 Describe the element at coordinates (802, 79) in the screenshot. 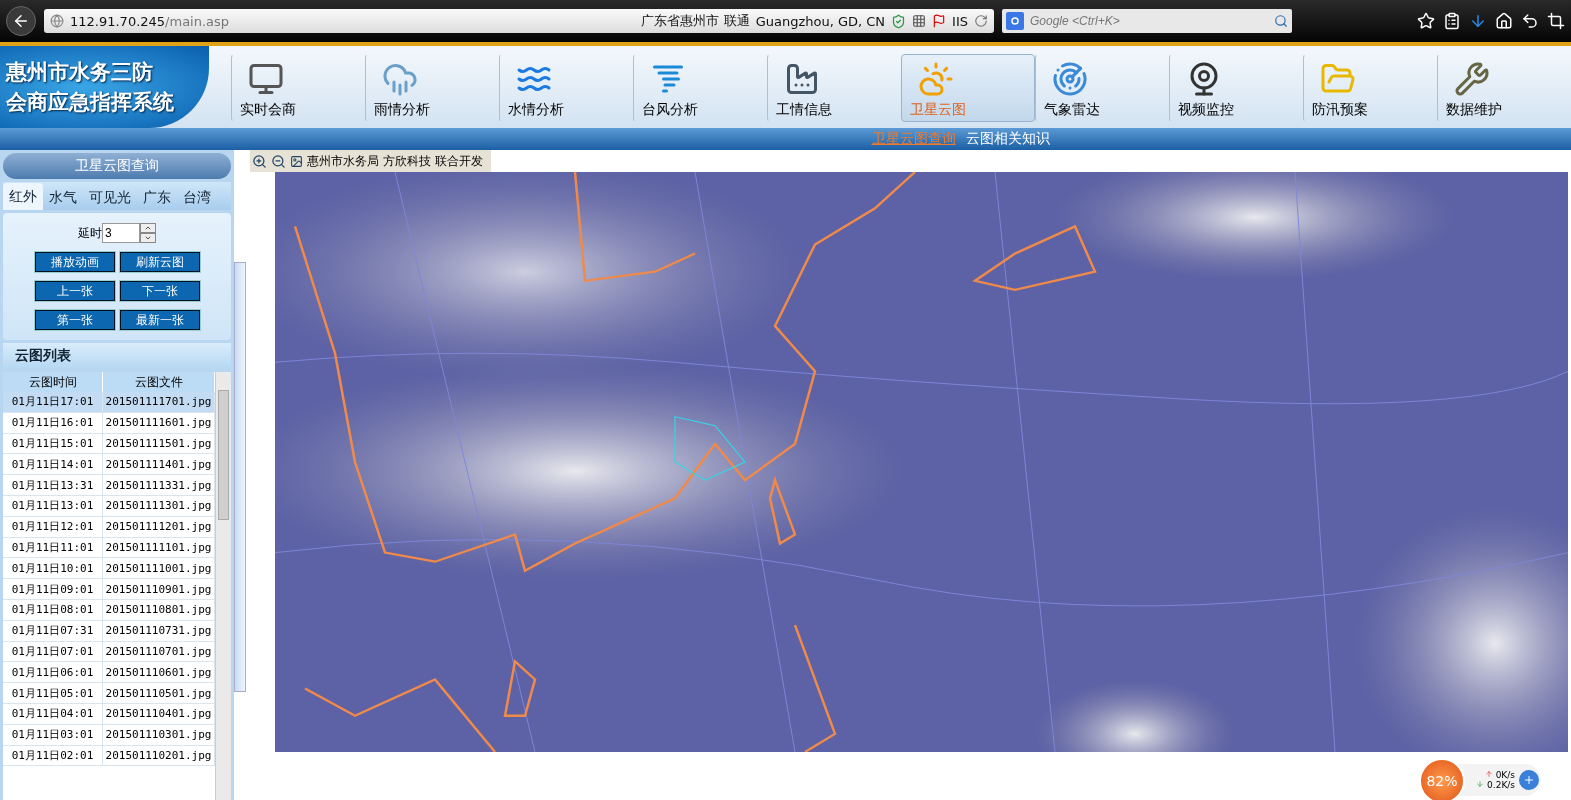

I see `factory-icon` at that location.